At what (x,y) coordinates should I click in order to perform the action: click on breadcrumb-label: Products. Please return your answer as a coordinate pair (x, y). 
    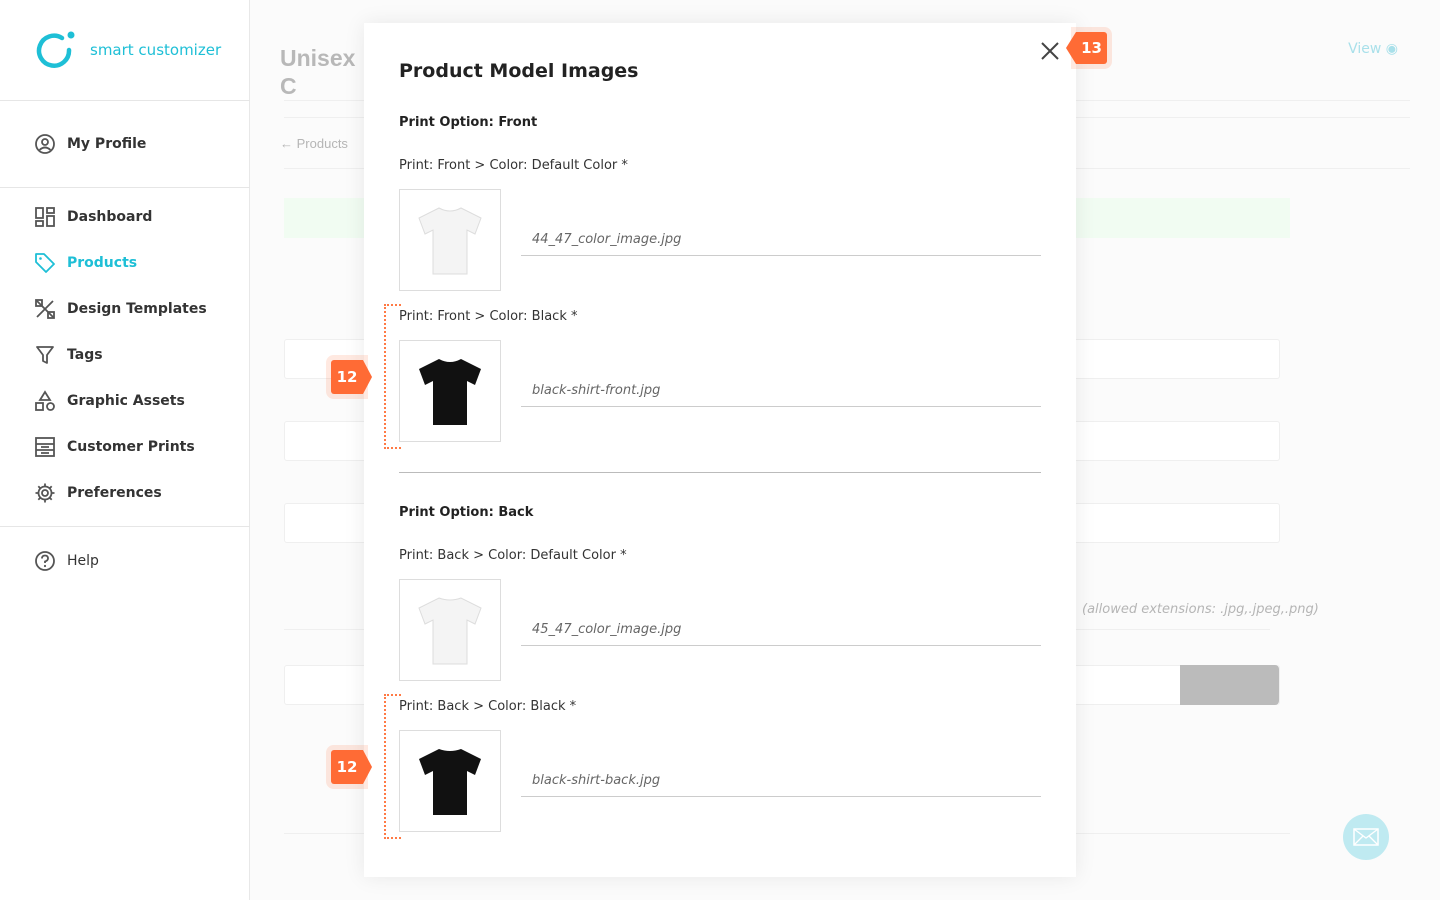
    Looking at the image, I should click on (322, 143).